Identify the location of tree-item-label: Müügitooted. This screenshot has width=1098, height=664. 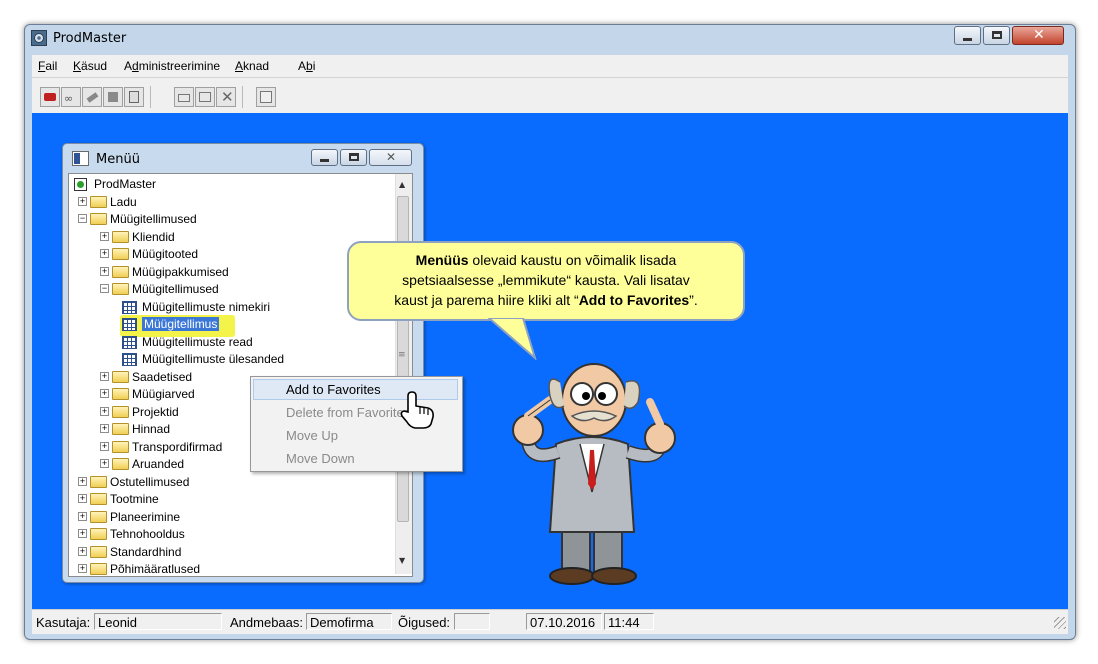
(165, 254).